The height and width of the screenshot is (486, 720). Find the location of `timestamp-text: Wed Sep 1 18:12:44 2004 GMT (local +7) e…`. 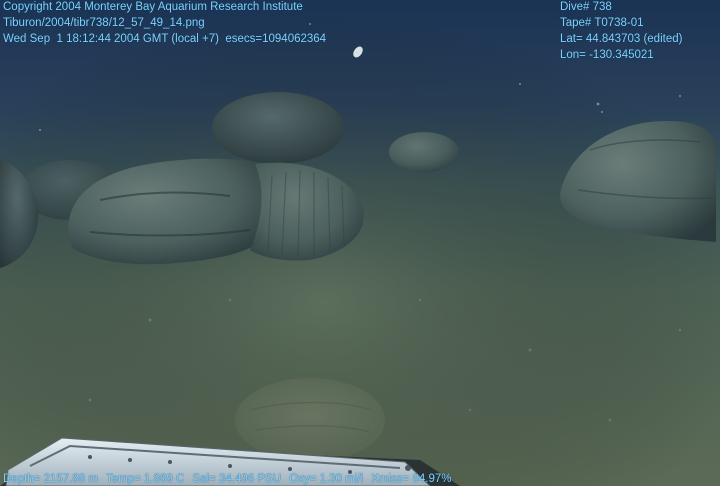

timestamp-text: Wed Sep 1 18:12:44 2004 GMT (local +7) e… is located at coordinates (165, 39).